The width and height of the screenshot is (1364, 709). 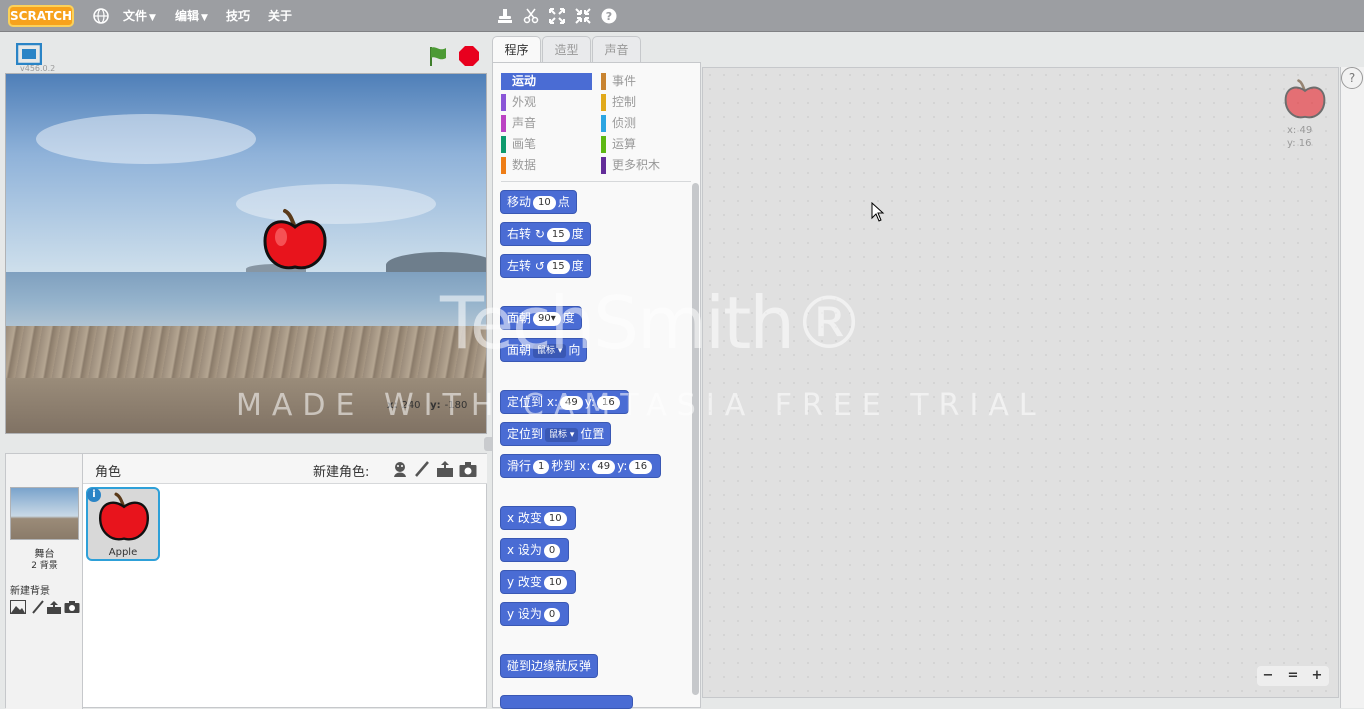 What do you see at coordinates (546, 123) in the screenshot?
I see `category-sound: 声音` at bounding box center [546, 123].